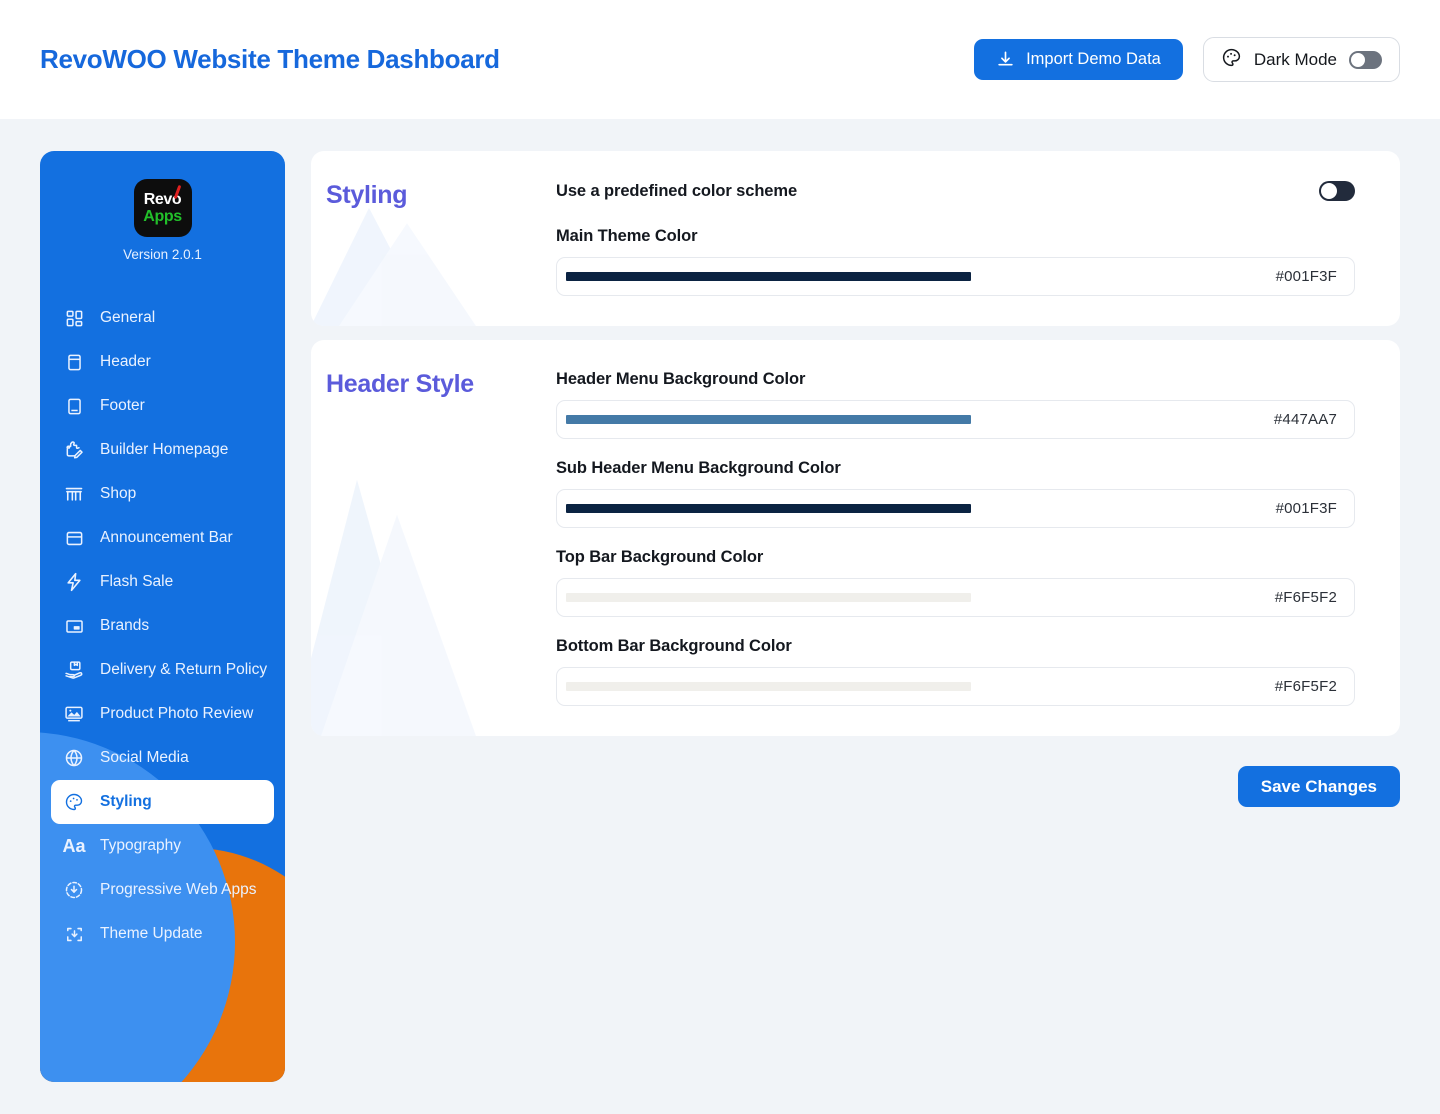 The image size is (1440, 1114). I want to click on zap-icon, so click(74, 582).